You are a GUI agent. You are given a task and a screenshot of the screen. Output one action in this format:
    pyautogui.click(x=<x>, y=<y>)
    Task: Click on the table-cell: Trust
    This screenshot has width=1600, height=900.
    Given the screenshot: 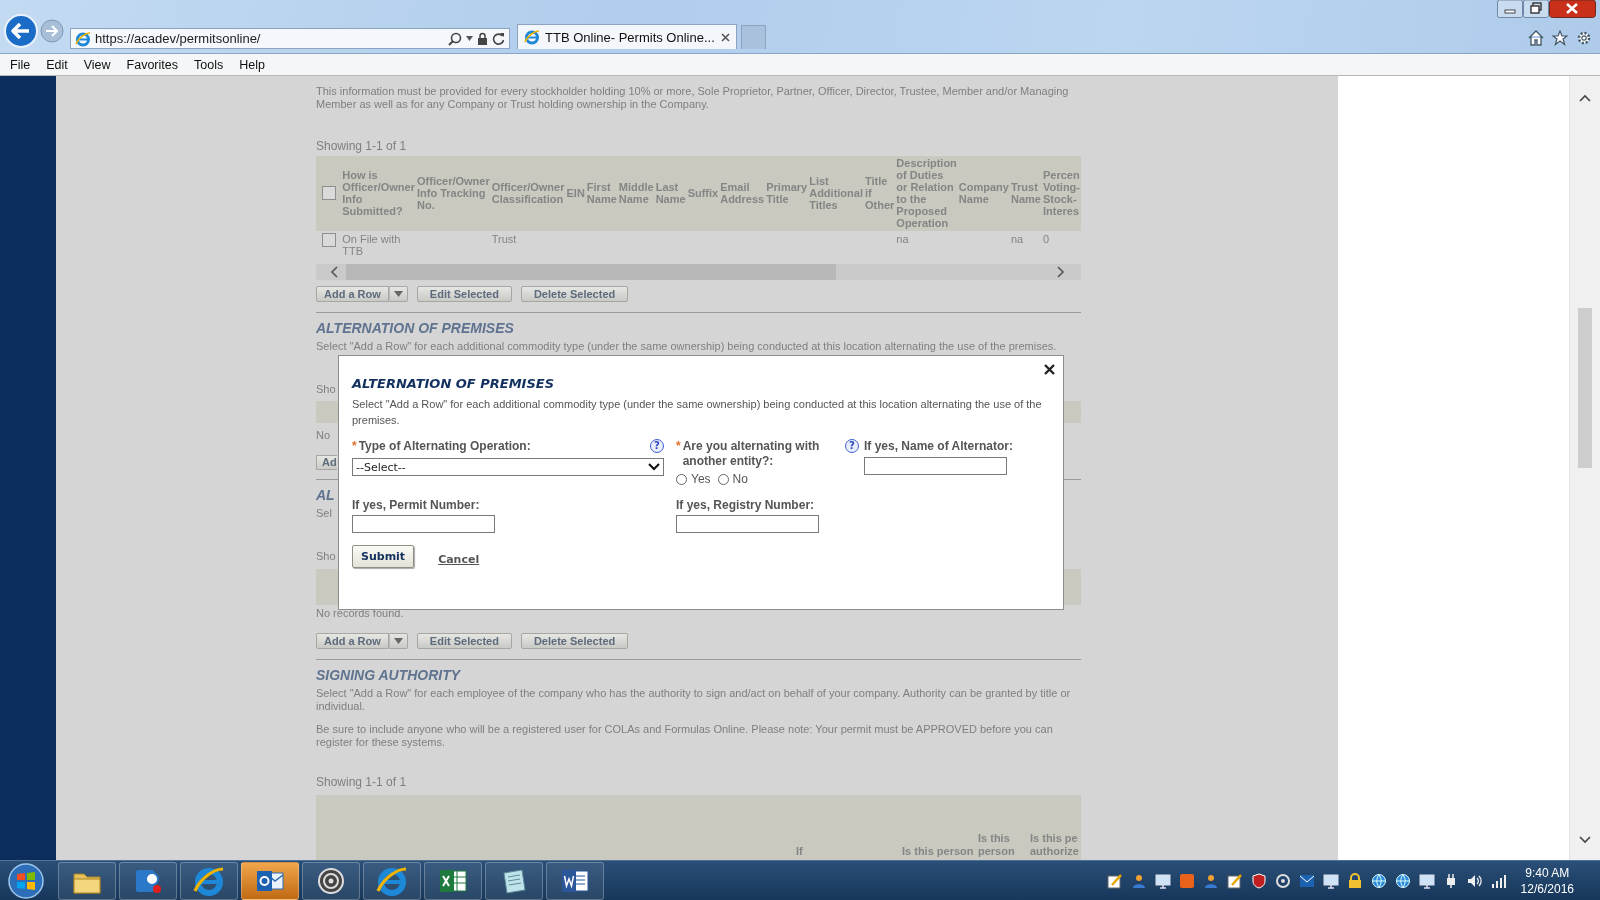 What is the action you would take?
    pyautogui.click(x=528, y=244)
    